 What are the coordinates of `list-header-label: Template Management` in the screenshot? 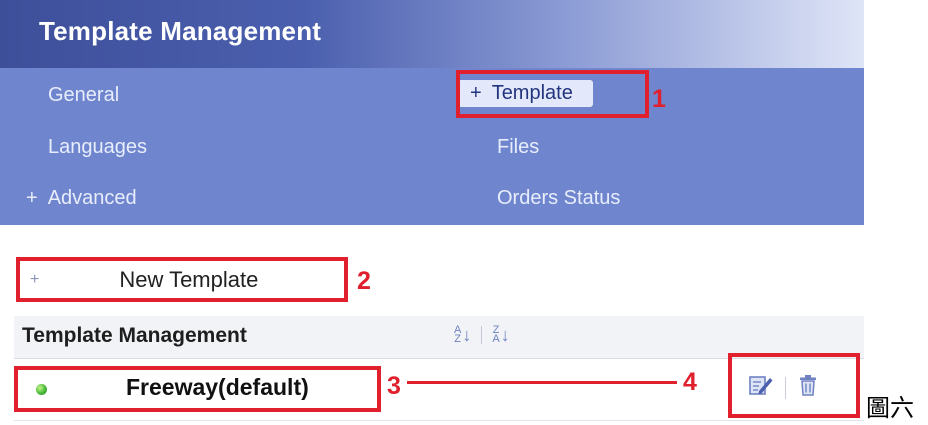 It's located at (134, 335).